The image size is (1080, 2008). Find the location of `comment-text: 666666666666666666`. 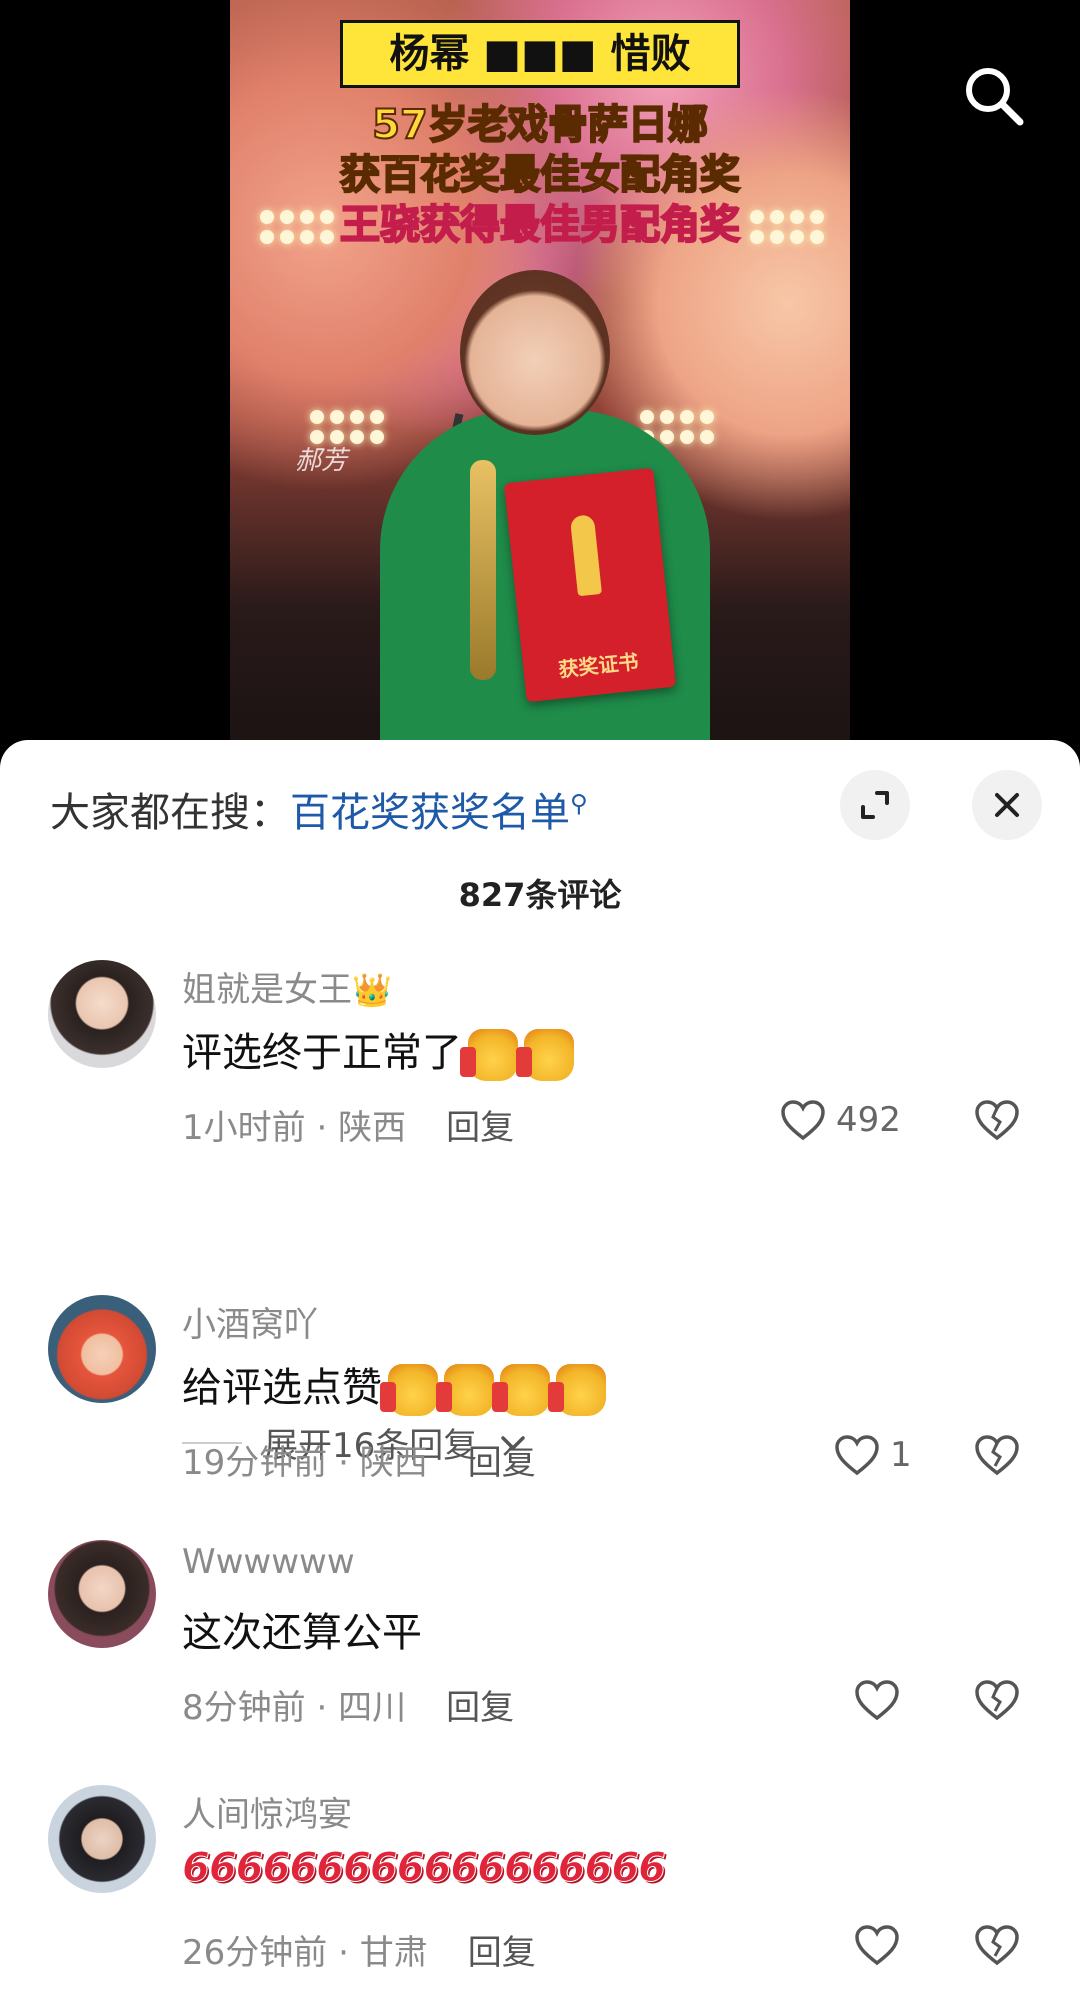

comment-text: 666666666666666666 is located at coordinates (424, 1868).